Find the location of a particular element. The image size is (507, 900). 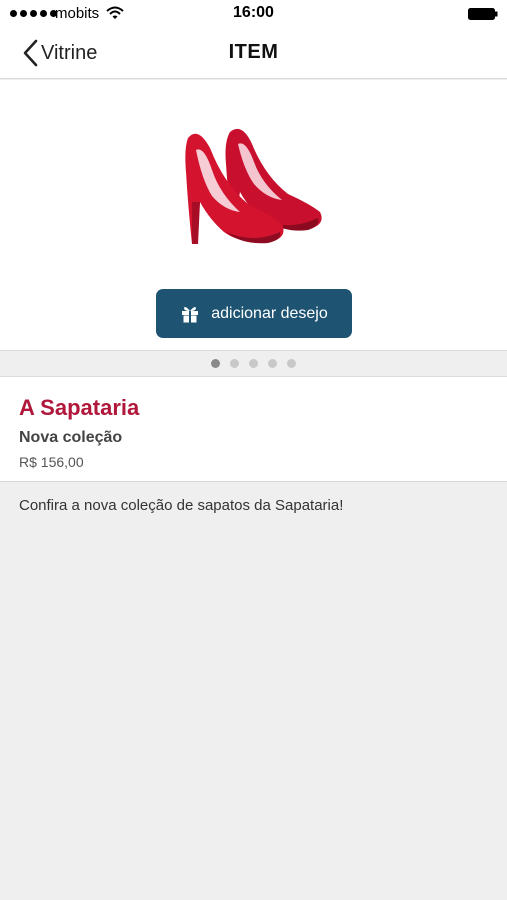

status-time: 16:00 is located at coordinates (253, 12).